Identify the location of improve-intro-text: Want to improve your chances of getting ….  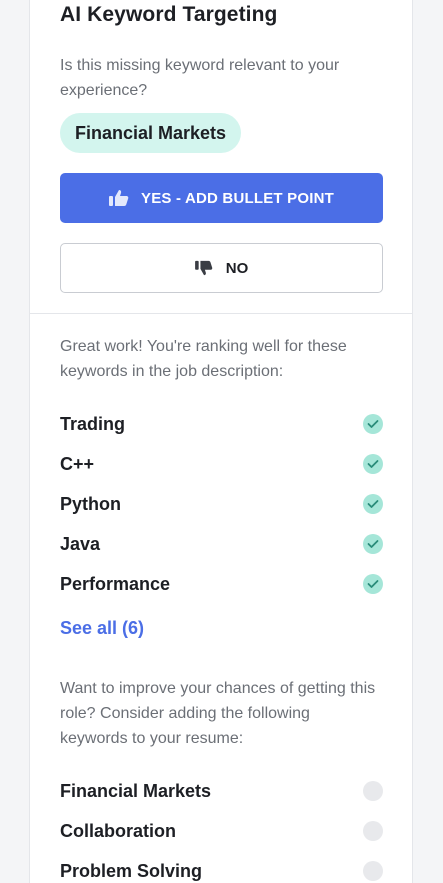
(218, 713).